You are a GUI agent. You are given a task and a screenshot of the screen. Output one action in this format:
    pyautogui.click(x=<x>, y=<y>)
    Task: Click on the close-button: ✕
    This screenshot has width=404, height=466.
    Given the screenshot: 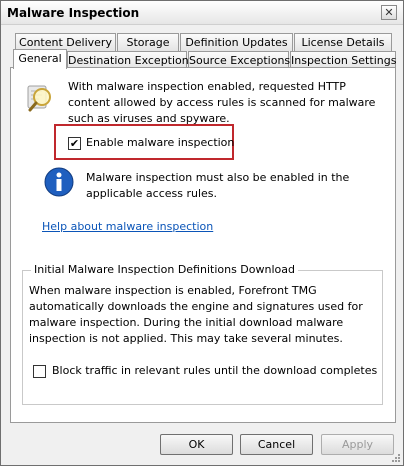 What is the action you would take?
    pyautogui.click(x=389, y=12)
    